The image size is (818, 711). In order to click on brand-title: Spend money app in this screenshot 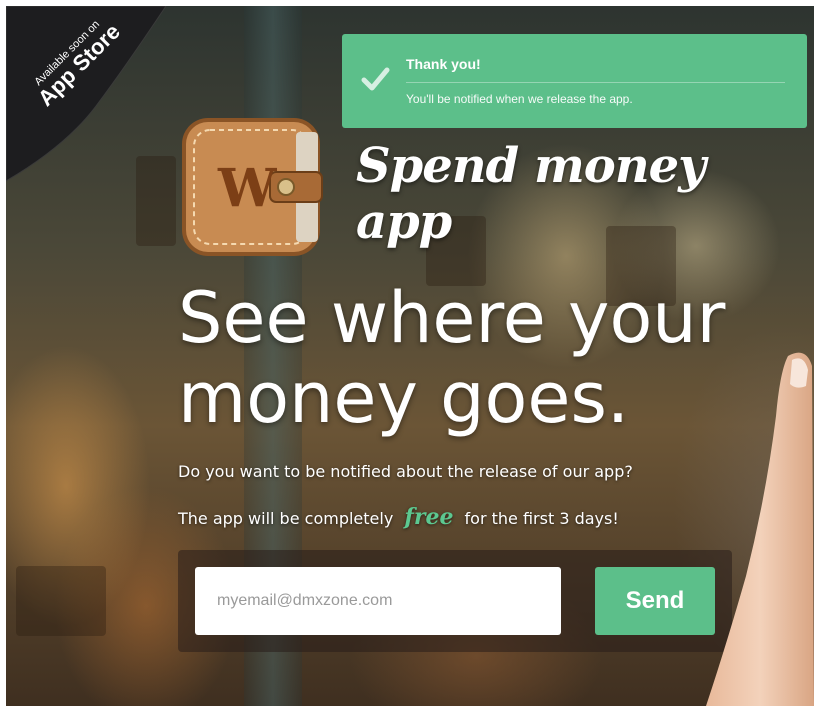, I will do `click(531, 194)`.